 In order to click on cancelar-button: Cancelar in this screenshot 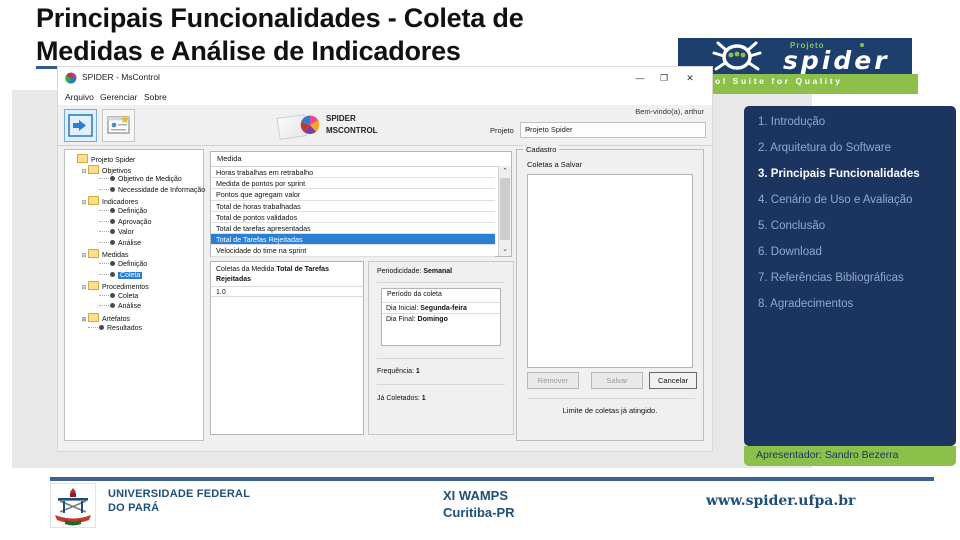, I will do `click(673, 380)`.